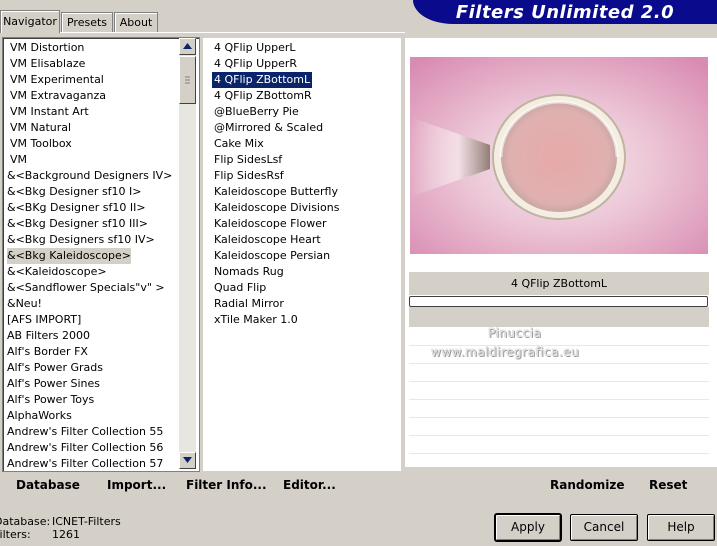 This screenshot has width=717, height=546. Describe the element at coordinates (85, 432) in the screenshot. I see `category-item: Andrew's Filter Collection 55` at that location.